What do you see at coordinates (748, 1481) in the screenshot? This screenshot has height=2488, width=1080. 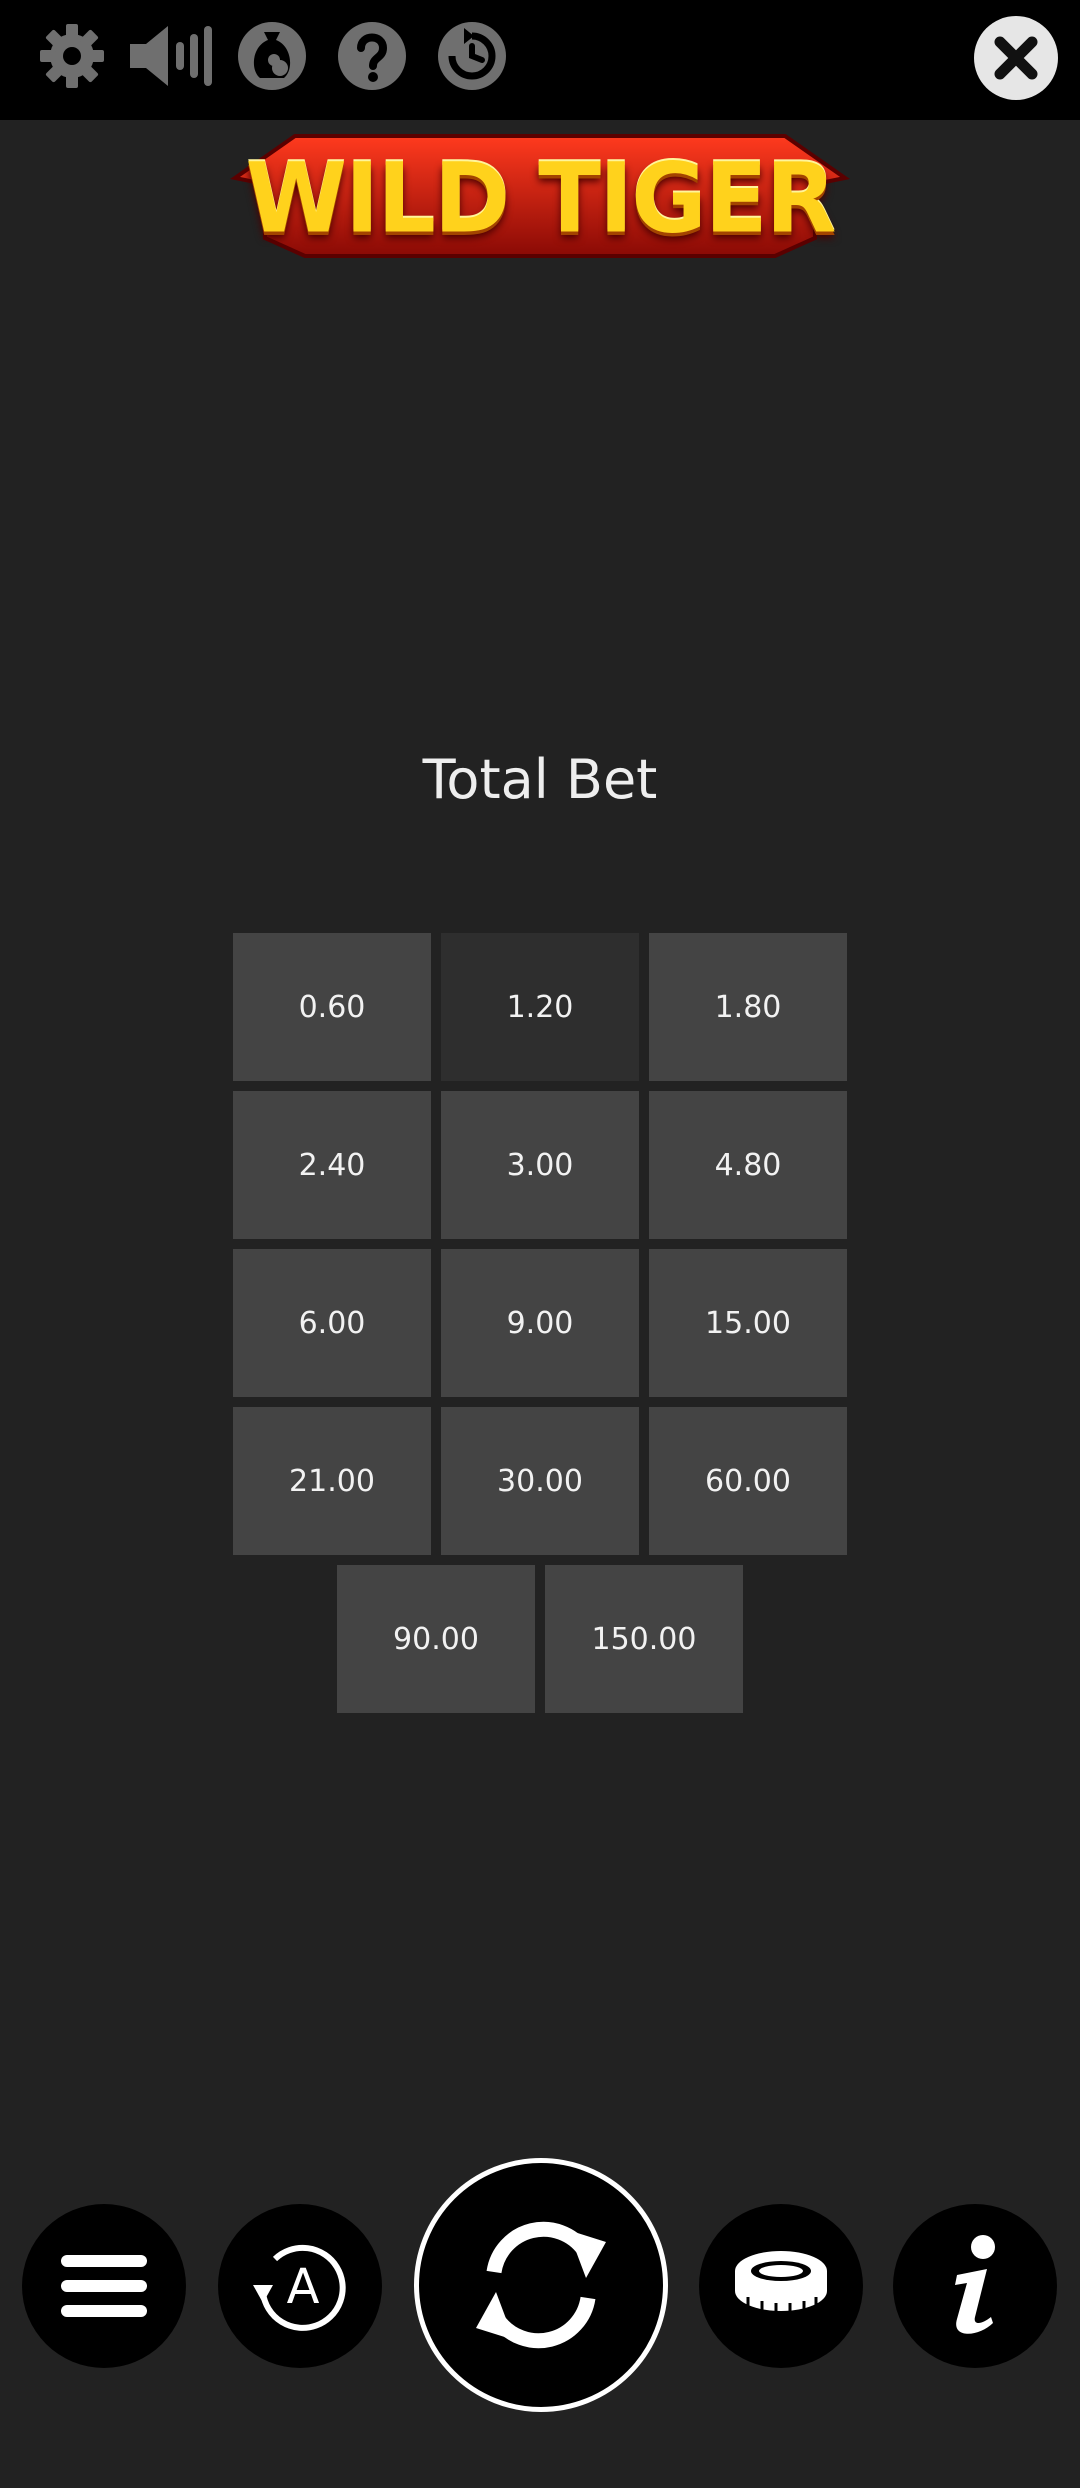 I see `bet-option-button: 60.00` at bounding box center [748, 1481].